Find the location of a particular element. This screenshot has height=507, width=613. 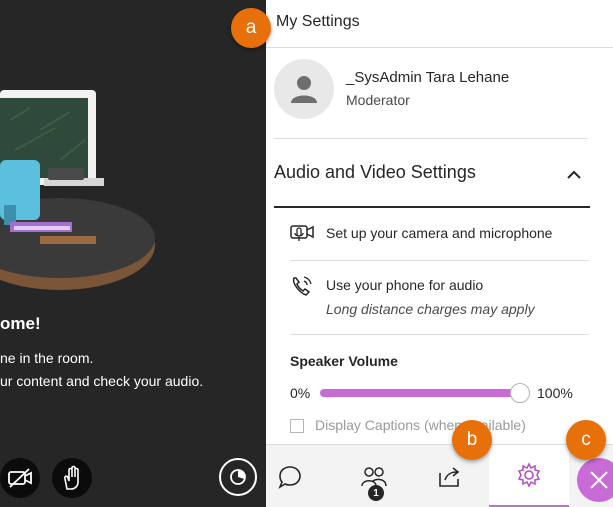

volume-fill is located at coordinates (420, 393).